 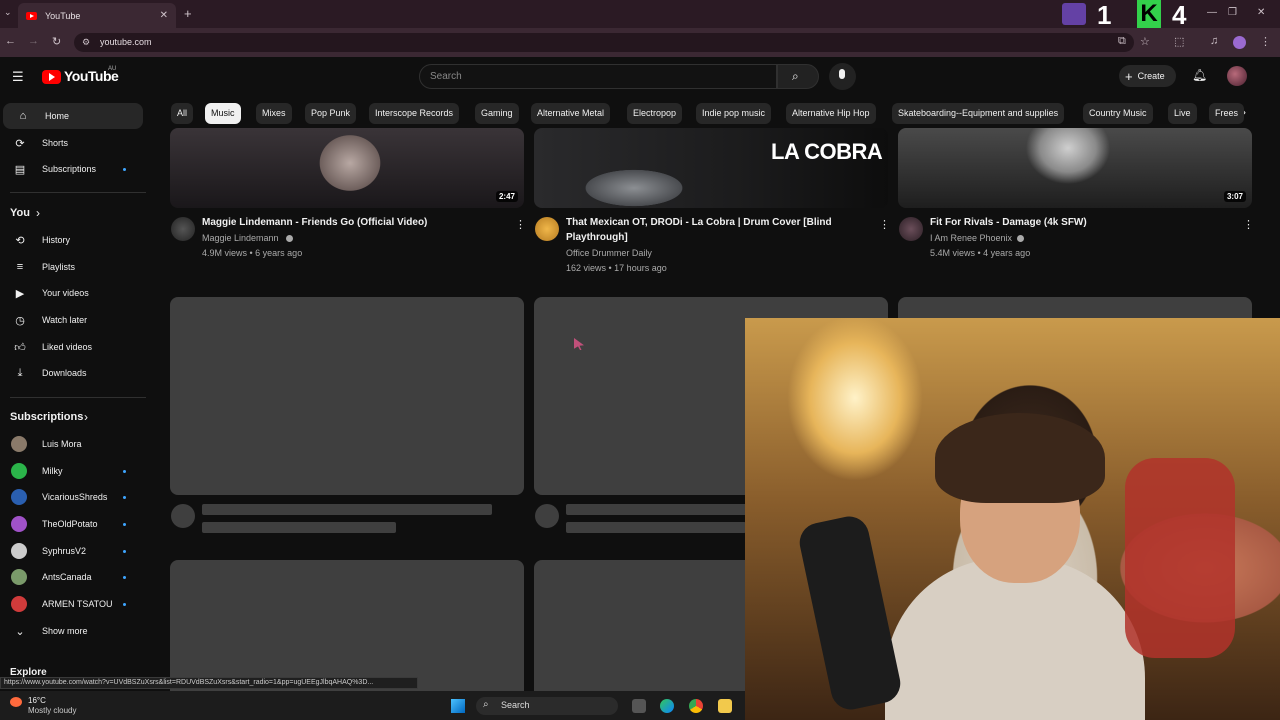 What do you see at coordinates (347, 168) in the screenshot?
I see `video-thumbnail: 2:47` at bounding box center [347, 168].